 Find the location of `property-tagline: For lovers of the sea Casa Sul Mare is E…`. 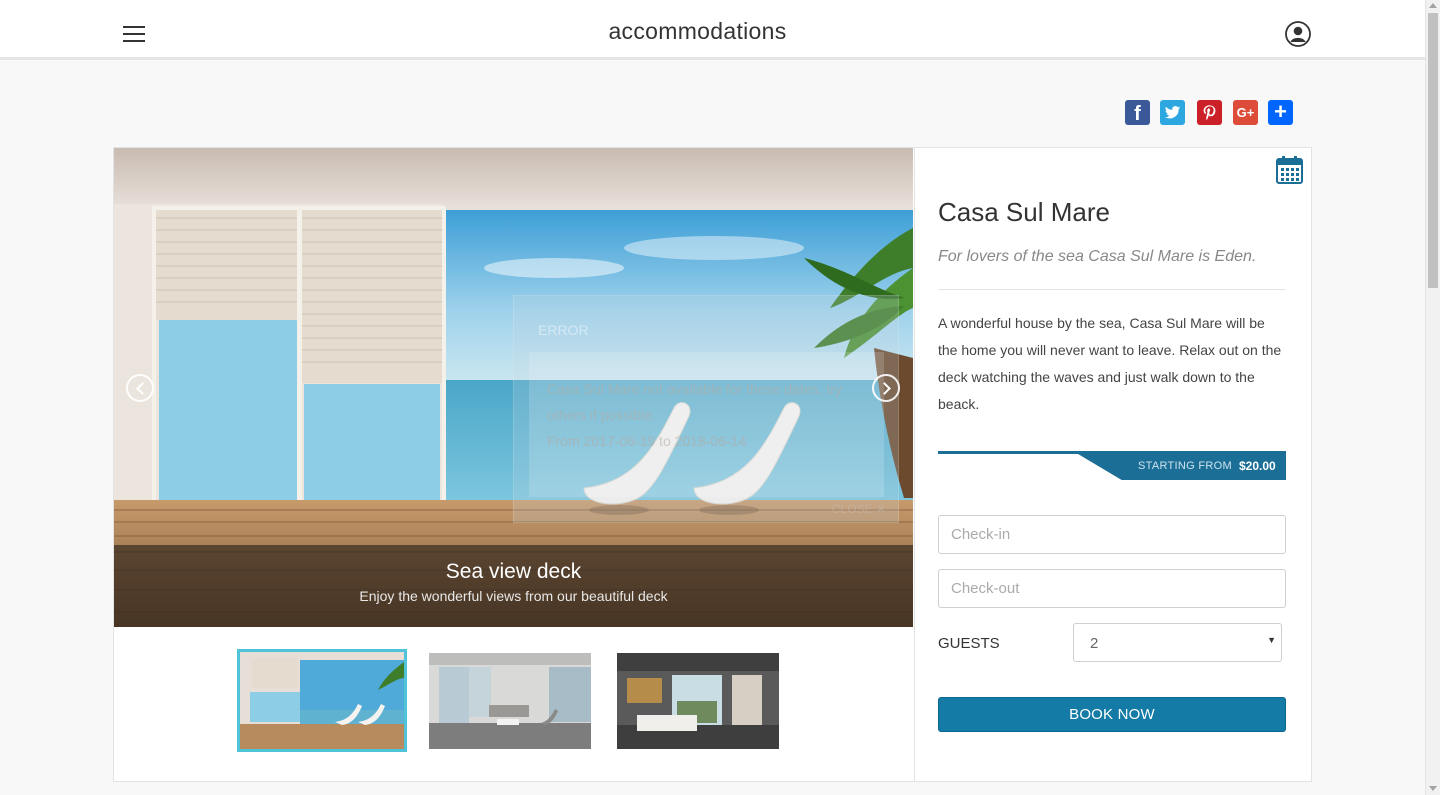

property-tagline: For lovers of the sea Casa Sul Mare is E… is located at coordinates (1097, 256).